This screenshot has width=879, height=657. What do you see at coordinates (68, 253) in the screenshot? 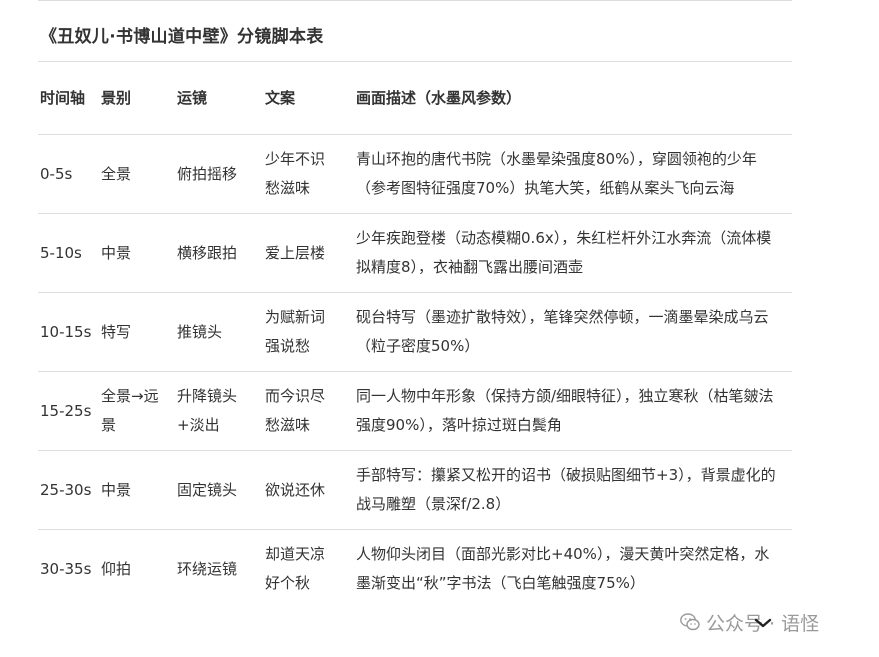
I see `cell-time: 5-10s` at bounding box center [68, 253].